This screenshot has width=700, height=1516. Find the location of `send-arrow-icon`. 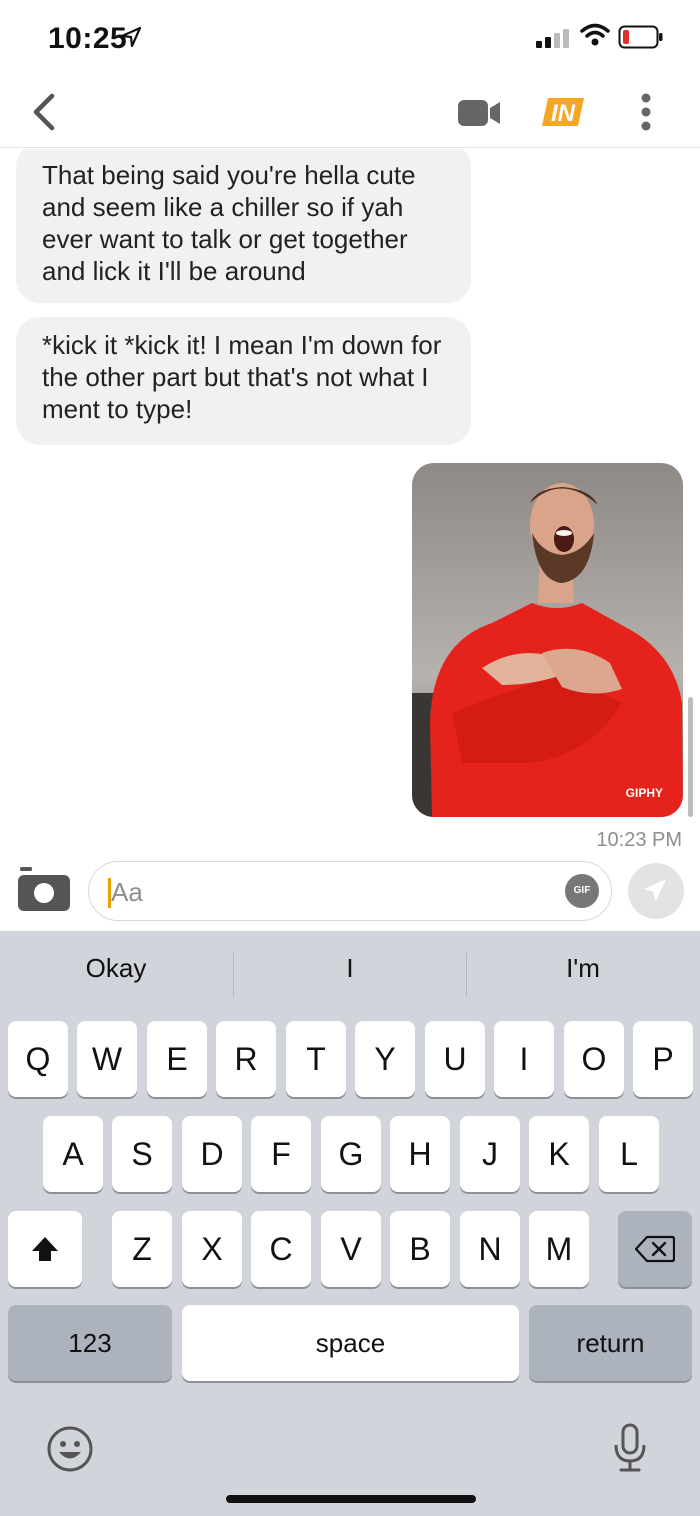

send-arrow-icon is located at coordinates (655, 890).